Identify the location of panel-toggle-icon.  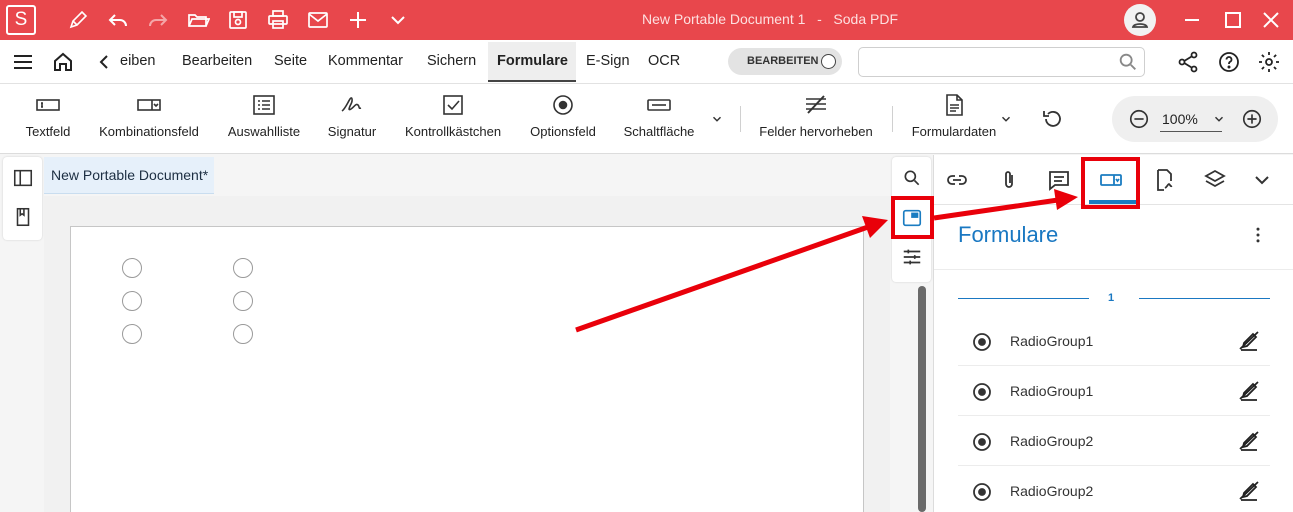
(23, 178).